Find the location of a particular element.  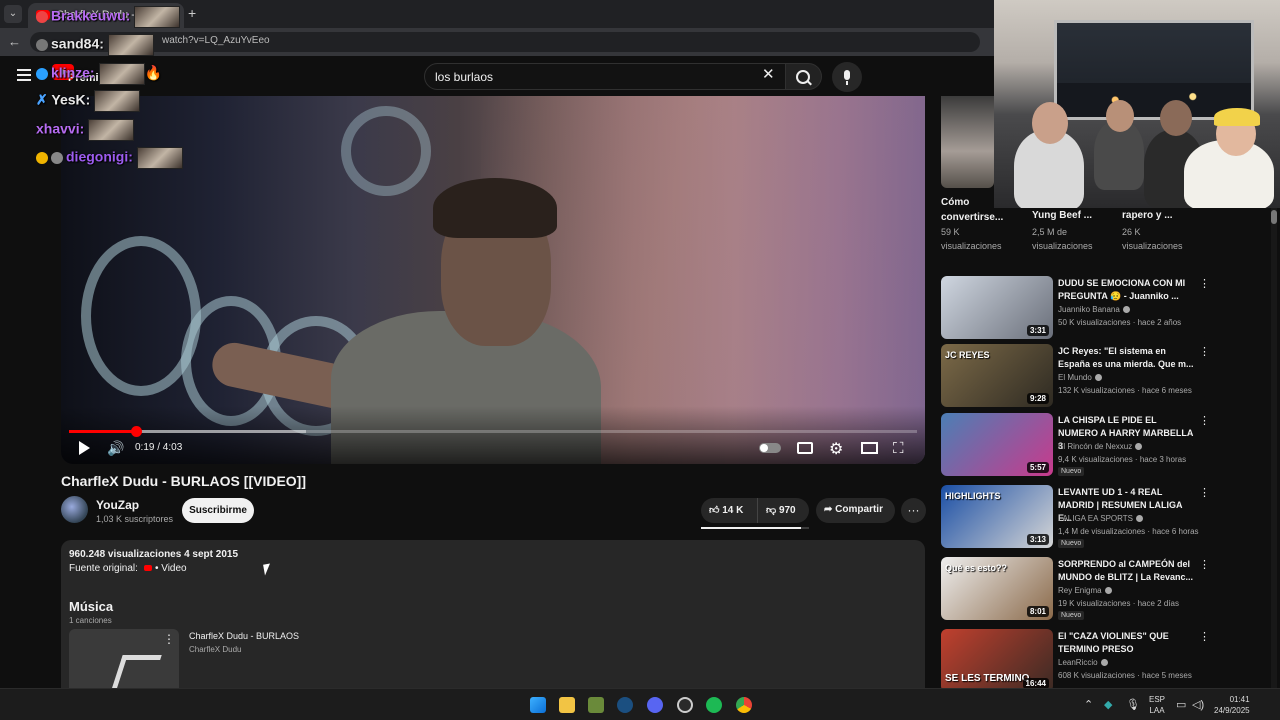

related-video-thumbnail: Qué es esto?? 8:01 is located at coordinates (997, 588).